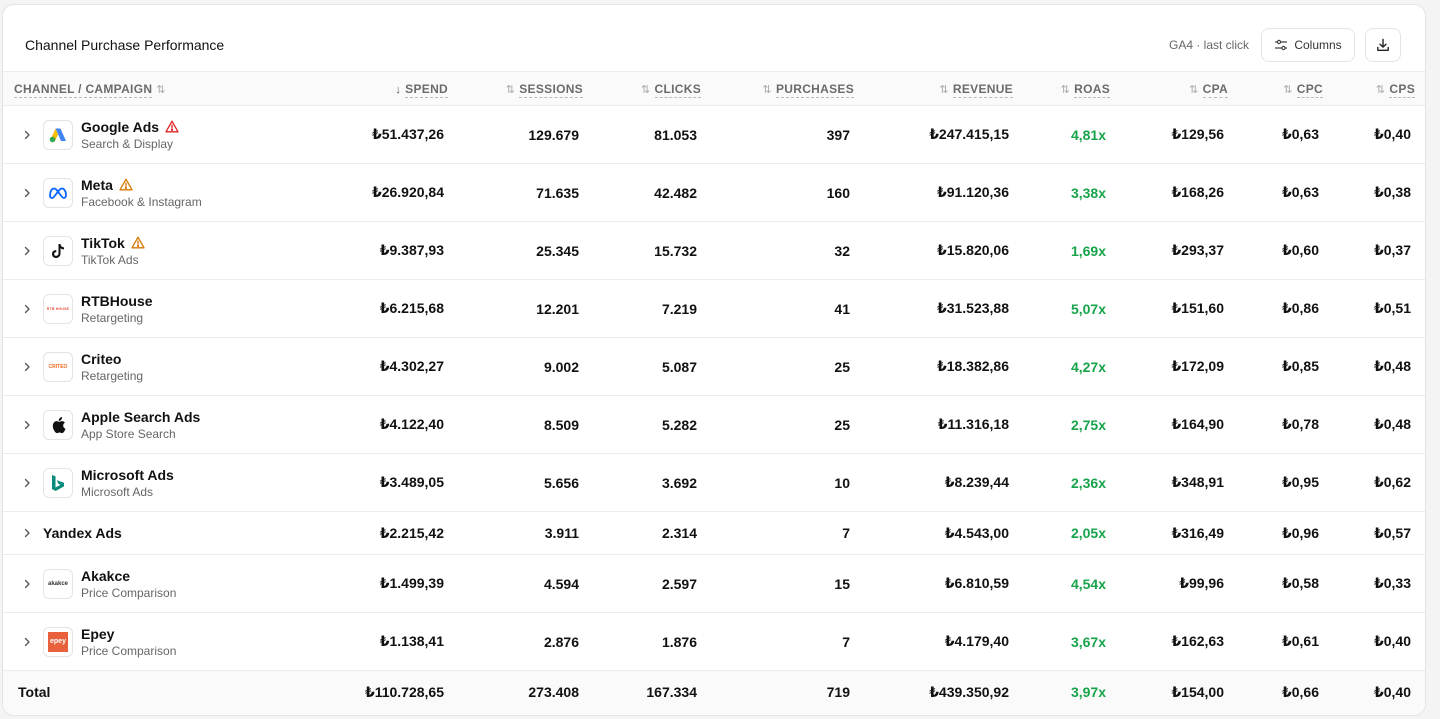 The image size is (1440, 719). Describe the element at coordinates (1300, 250) in the screenshot. I see `cpc-cell: ₺0,60` at that location.